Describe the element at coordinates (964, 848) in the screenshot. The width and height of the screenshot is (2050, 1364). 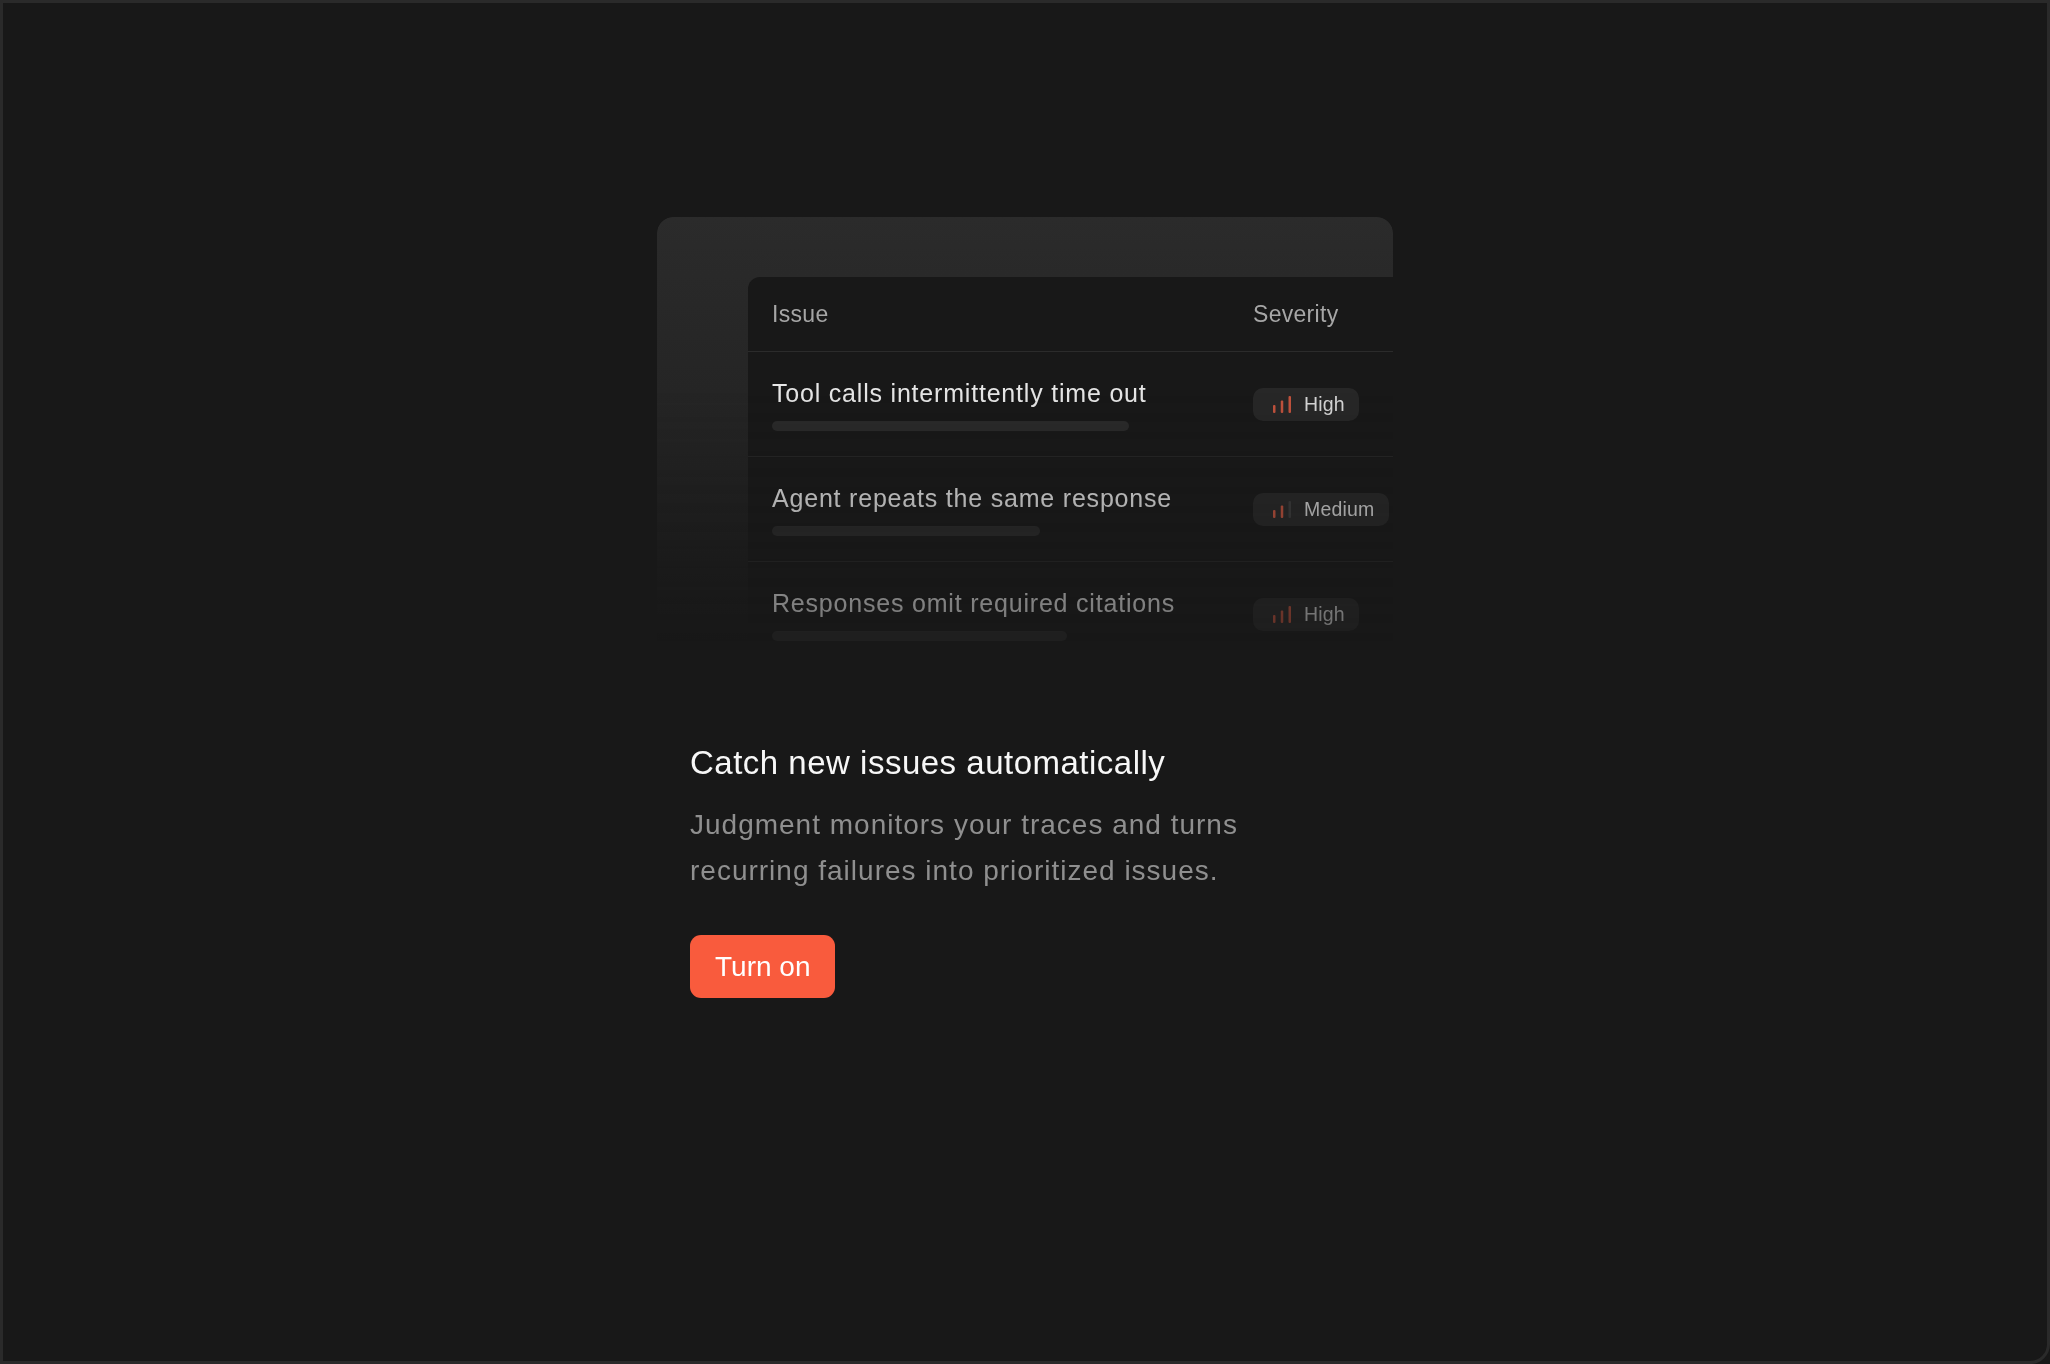
I see `description-text: Judgment monitors your traces and turns recurring failures into prioritized issues.` at that location.